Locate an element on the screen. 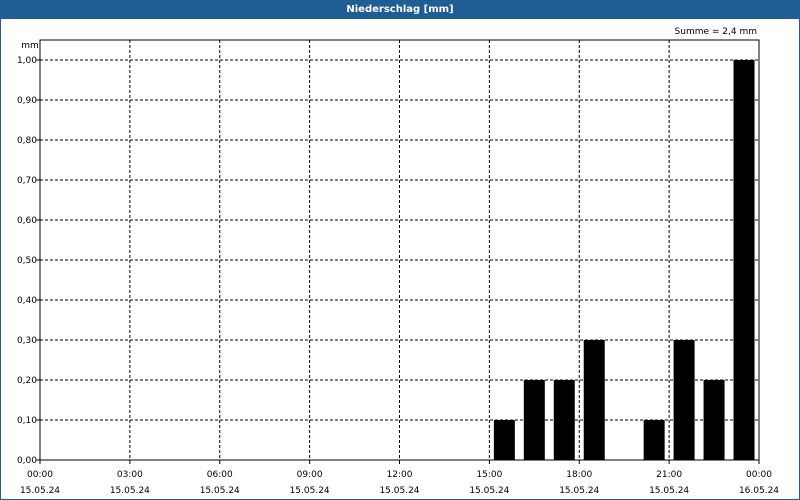  x-tick-time-label: 18:00 is located at coordinates (579, 475).